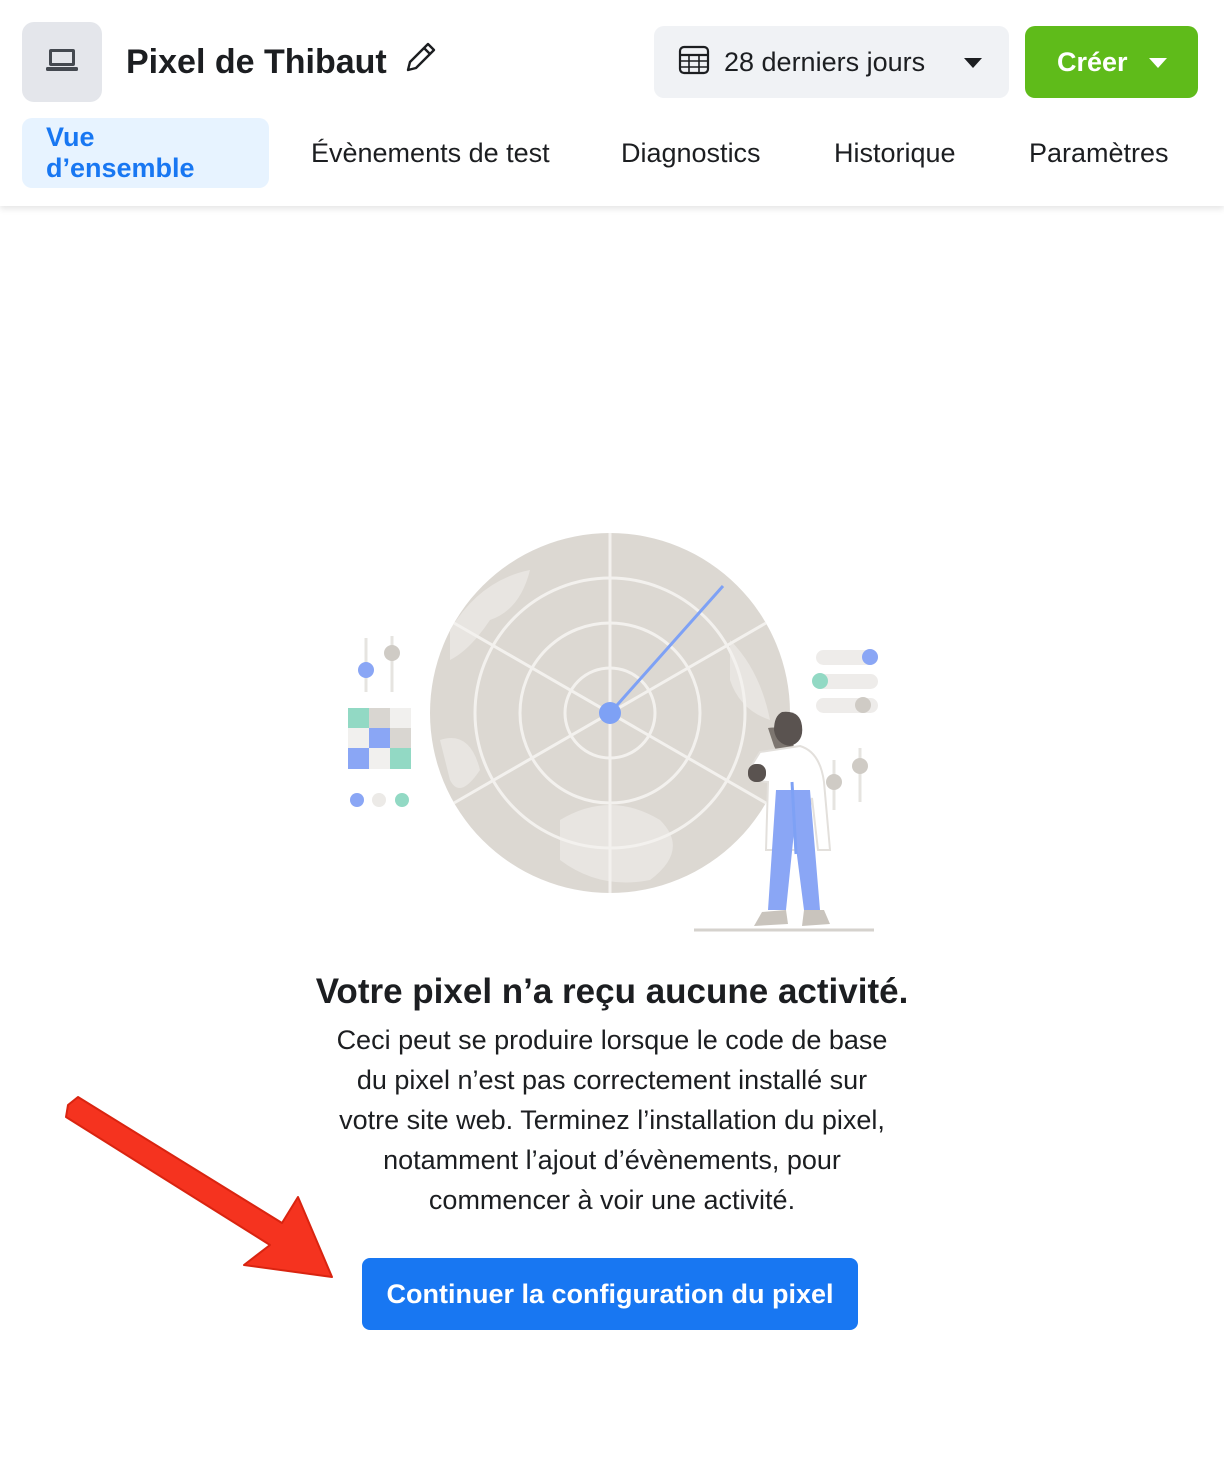 The image size is (1224, 1460). I want to click on date-range-dropdown: 28 derniers jours, so click(831, 62).